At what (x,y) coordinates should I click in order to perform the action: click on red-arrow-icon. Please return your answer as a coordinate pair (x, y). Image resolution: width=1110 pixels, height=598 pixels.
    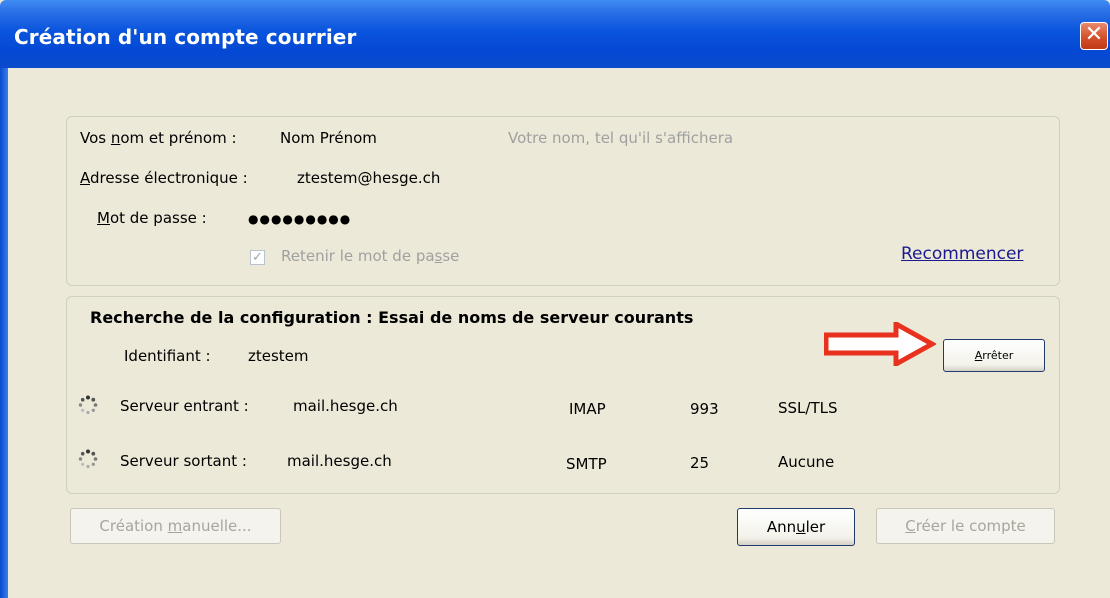
    Looking at the image, I should click on (880, 344).